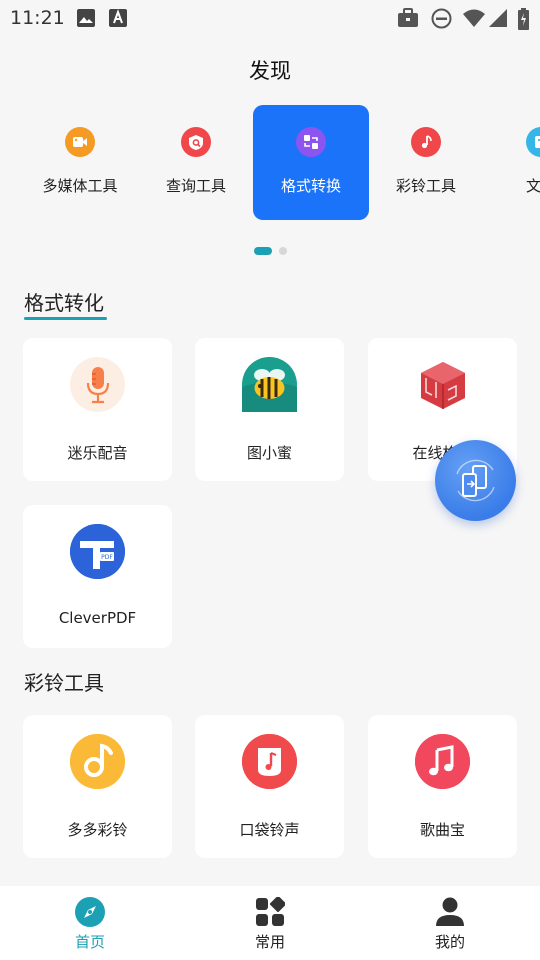 This screenshot has height=960, width=540. Describe the element at coordinates (523, 19) in the screenshot. I see `battery-icon` at that location.